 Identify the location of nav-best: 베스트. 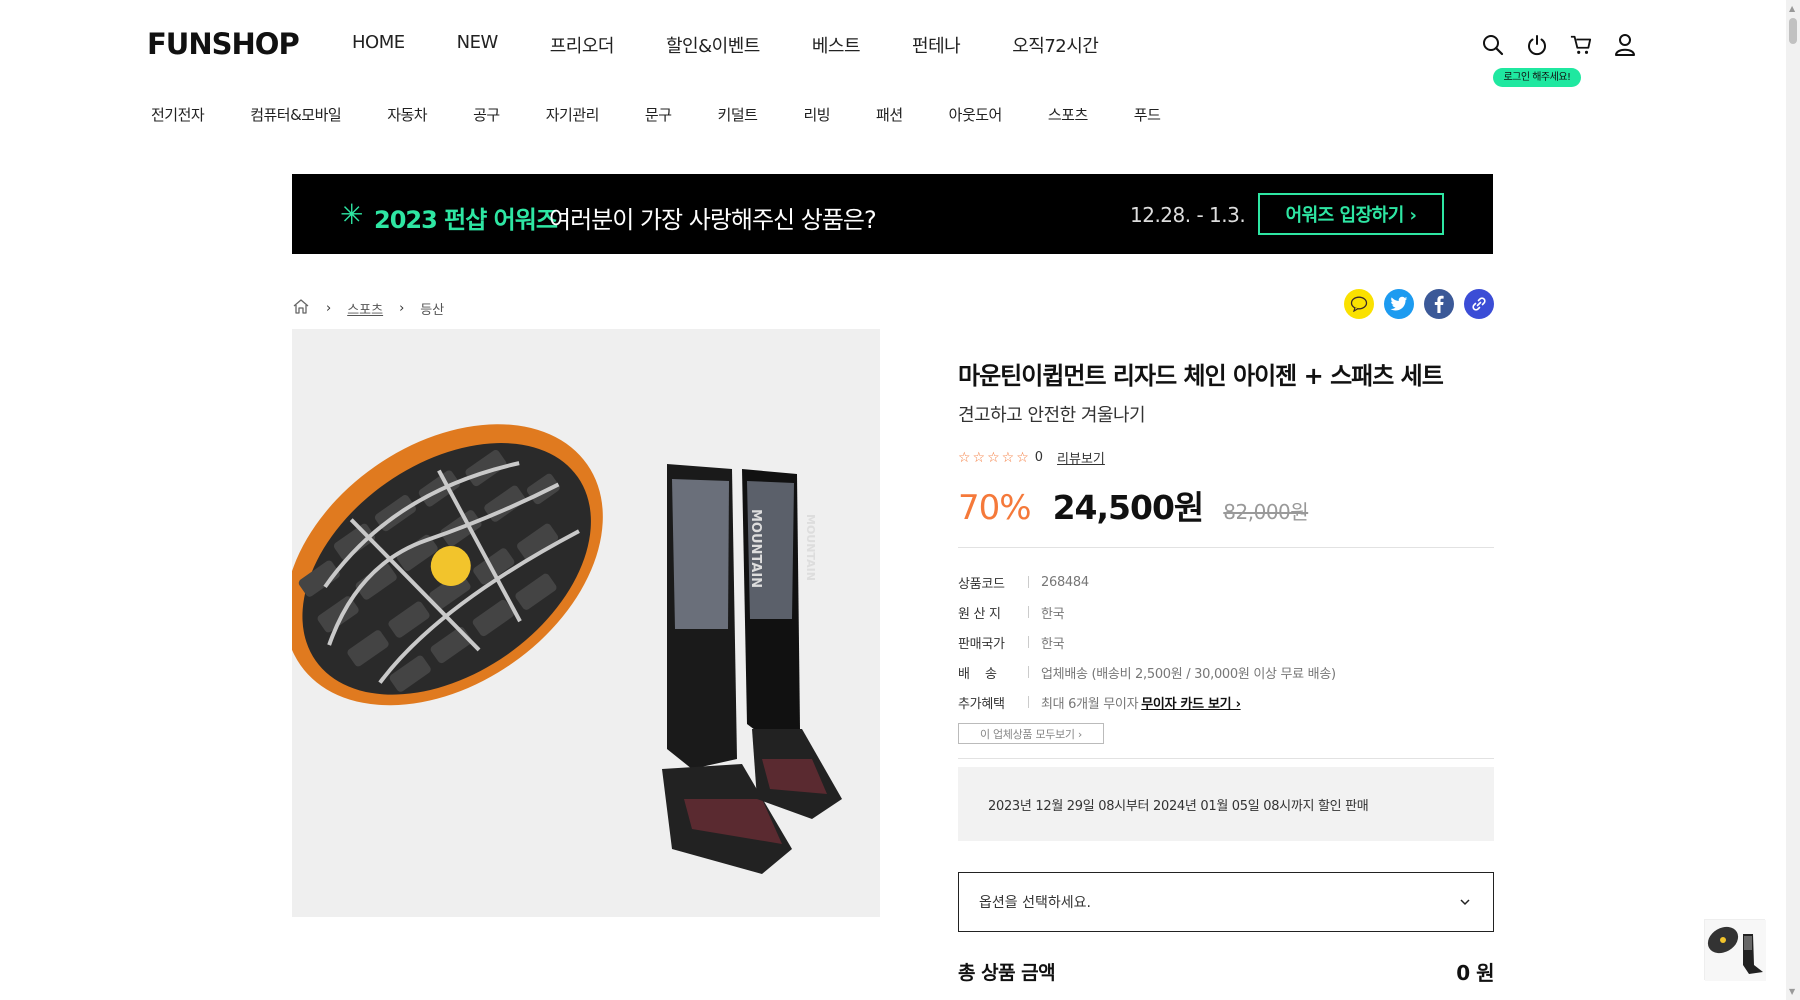
(836, 45).